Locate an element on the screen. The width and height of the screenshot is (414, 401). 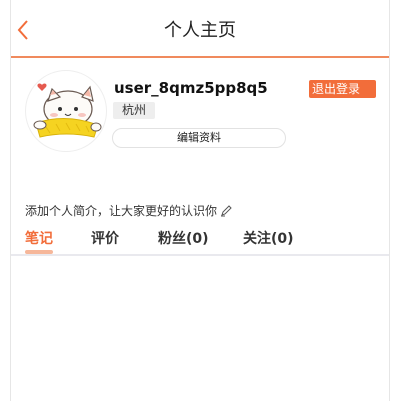
active-tab-indicator is located at coordinates (39, 252).